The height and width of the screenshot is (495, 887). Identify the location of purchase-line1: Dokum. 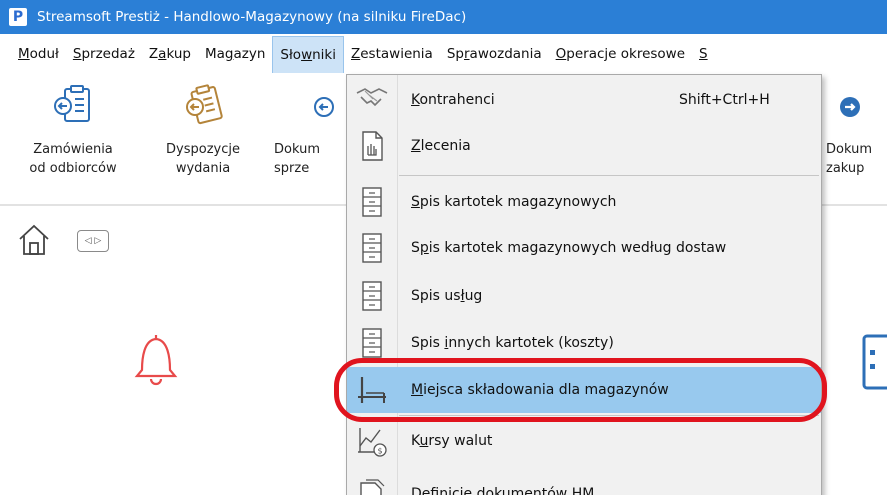
(849, 149).